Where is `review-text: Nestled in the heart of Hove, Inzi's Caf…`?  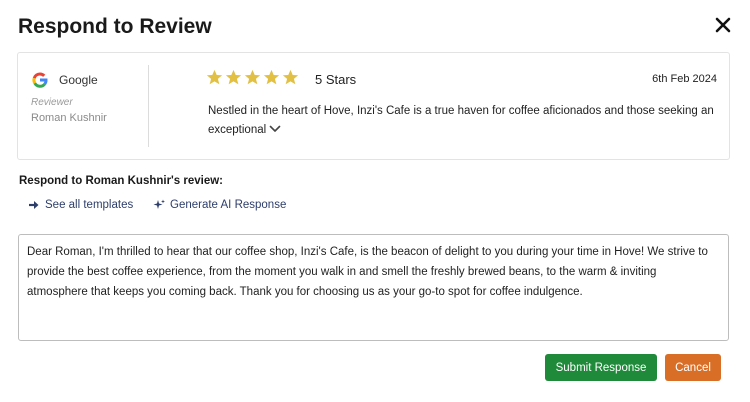 review-text: Nestled in the heart of Hove, Inzi's Caf… is located at coordinates (463, 121).